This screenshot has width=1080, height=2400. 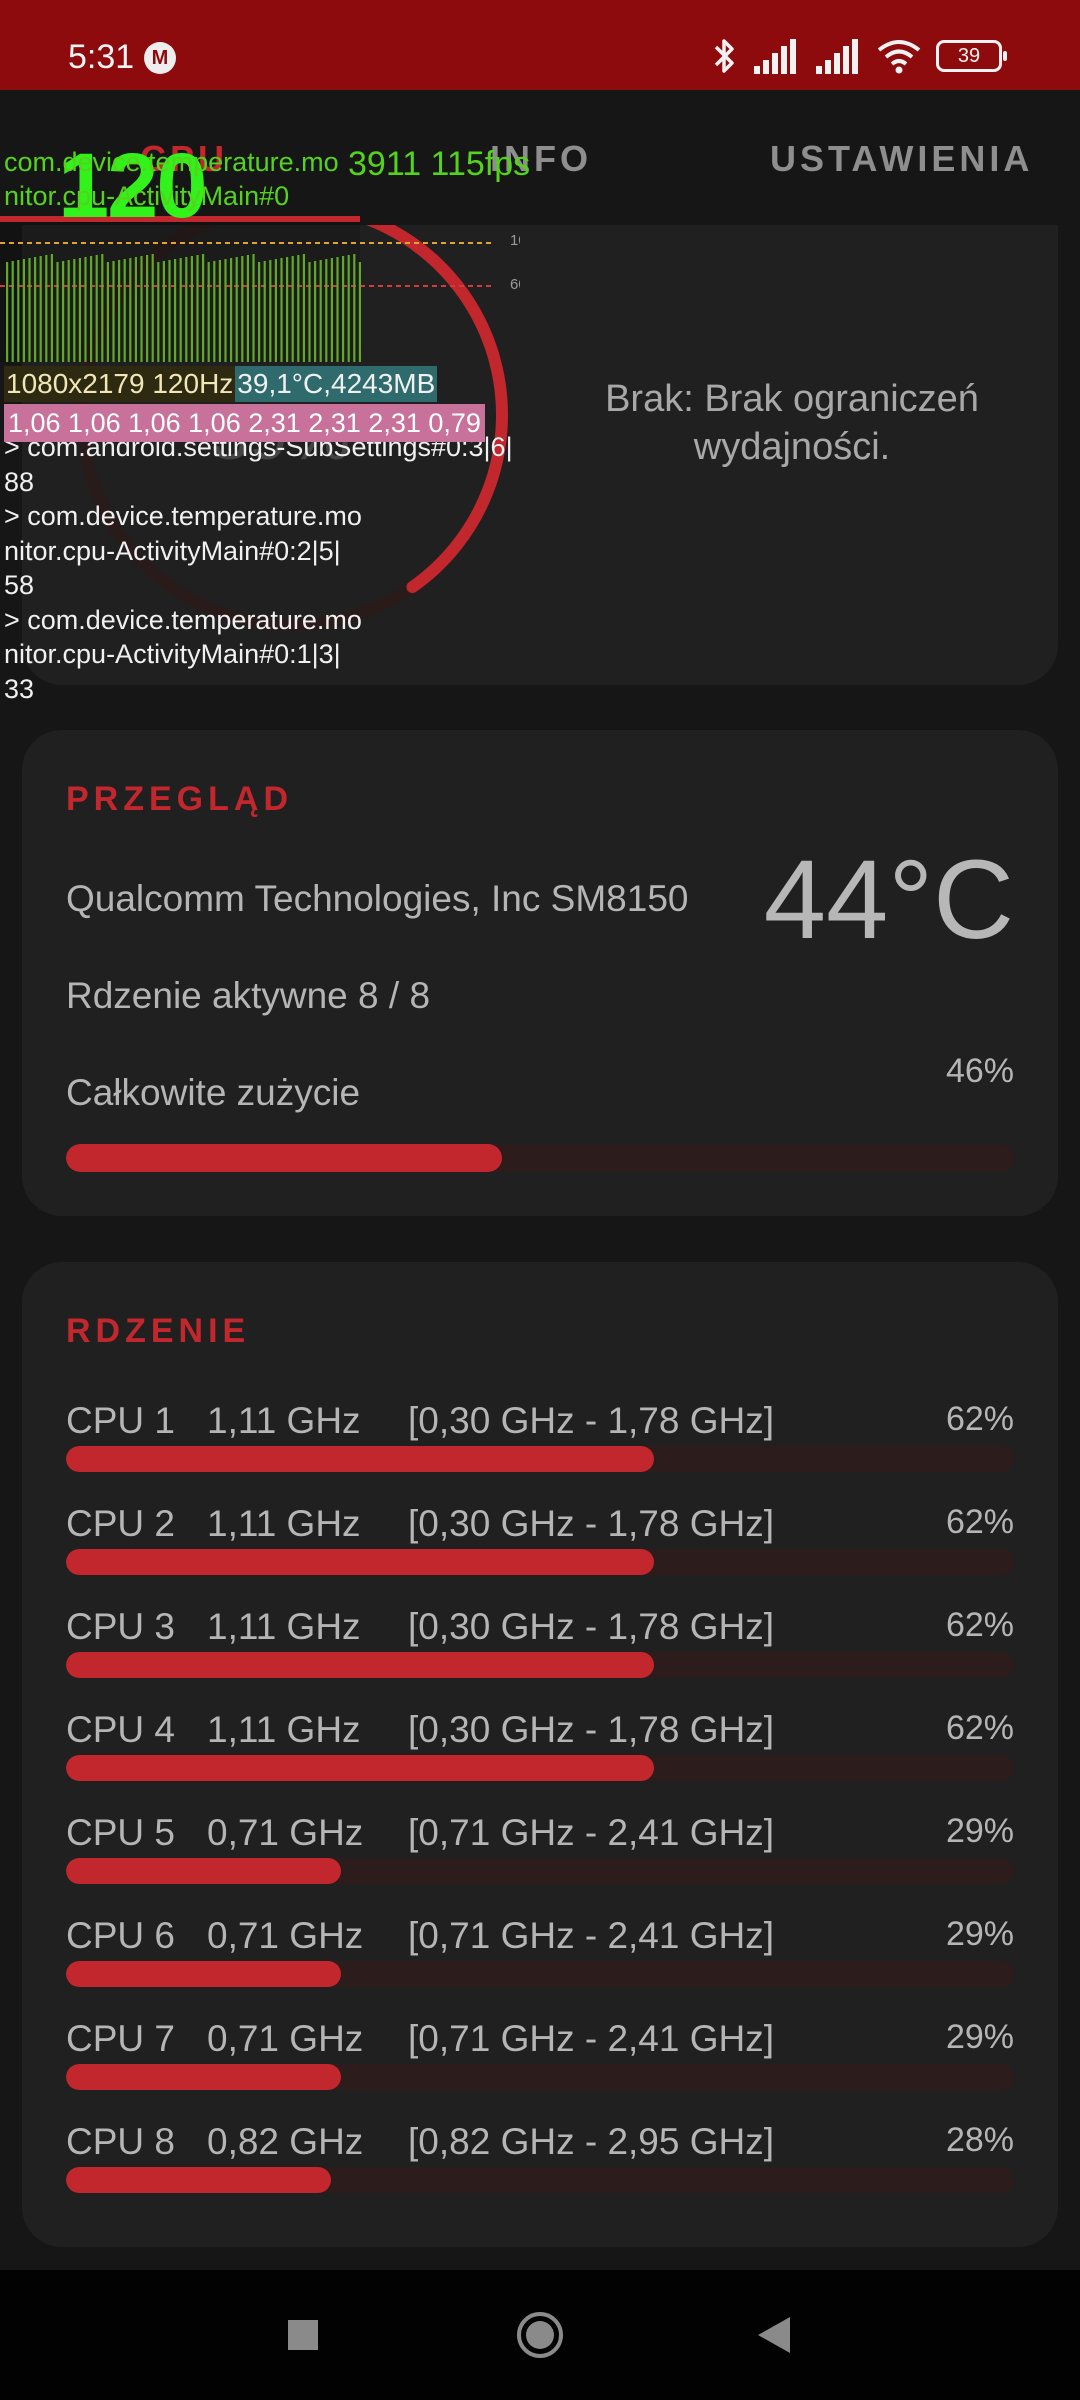 I want to click on recents-button, so click(x=303, y=2335).